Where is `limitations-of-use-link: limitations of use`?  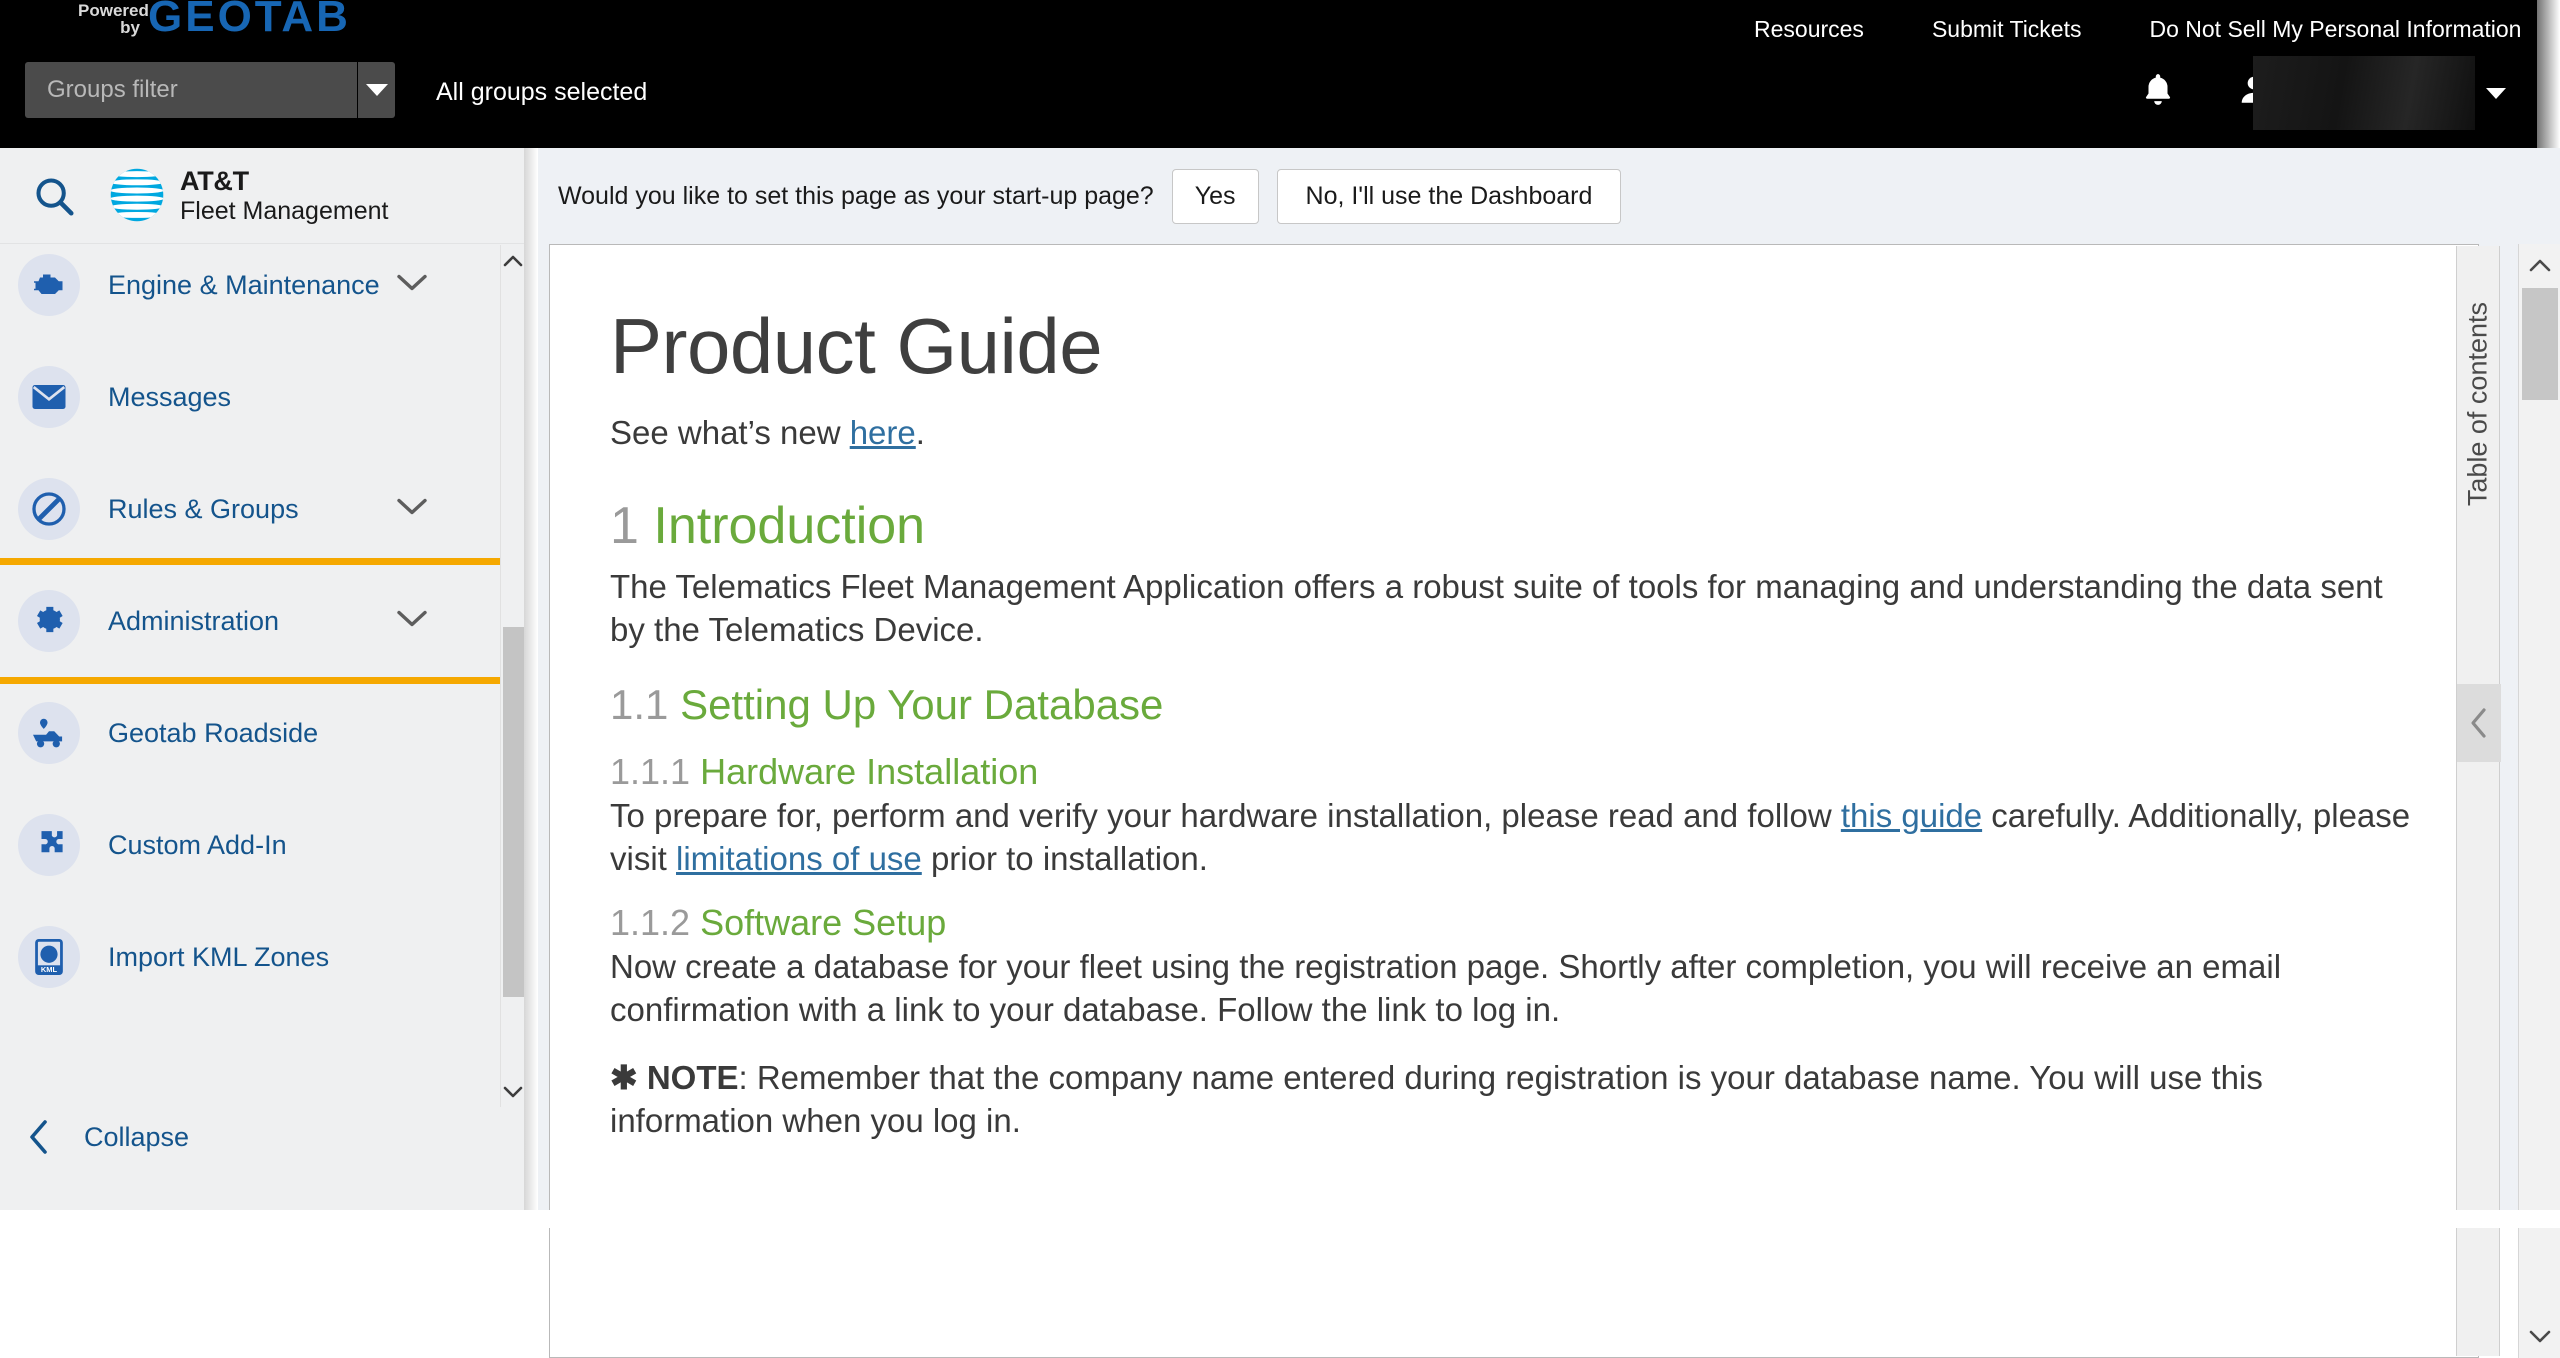 limitations-of-use-link: limitations of use is located at coordinates (799, 858).